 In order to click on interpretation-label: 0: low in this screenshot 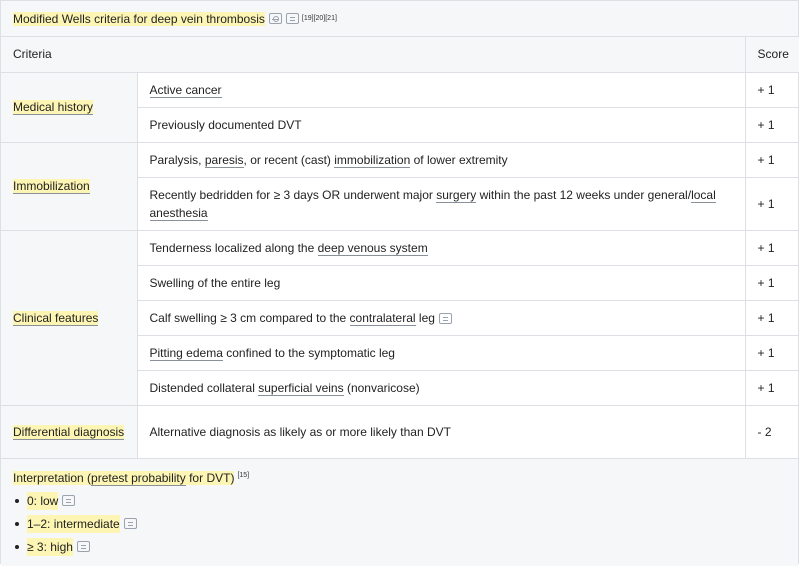, I will do `click(43, 500)`.